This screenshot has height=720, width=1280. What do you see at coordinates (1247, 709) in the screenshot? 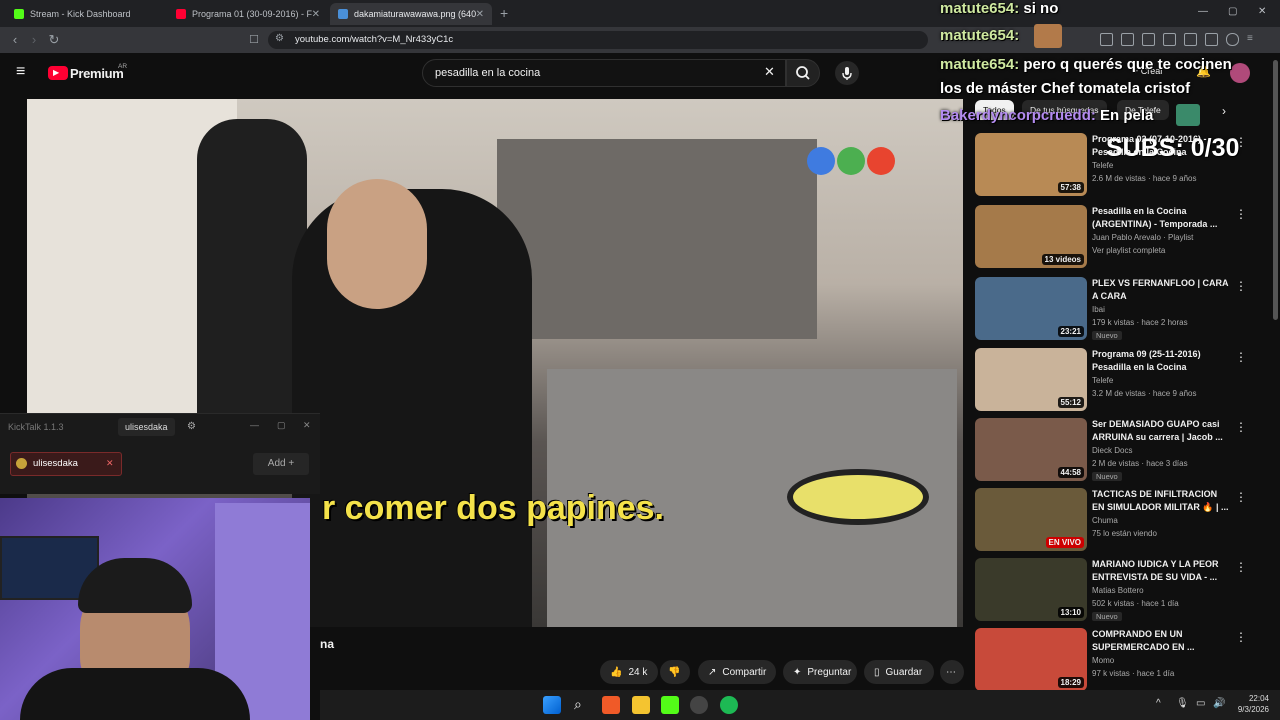
I see `clock-date: 9/3/2026` at bounding box center [1247, 709].